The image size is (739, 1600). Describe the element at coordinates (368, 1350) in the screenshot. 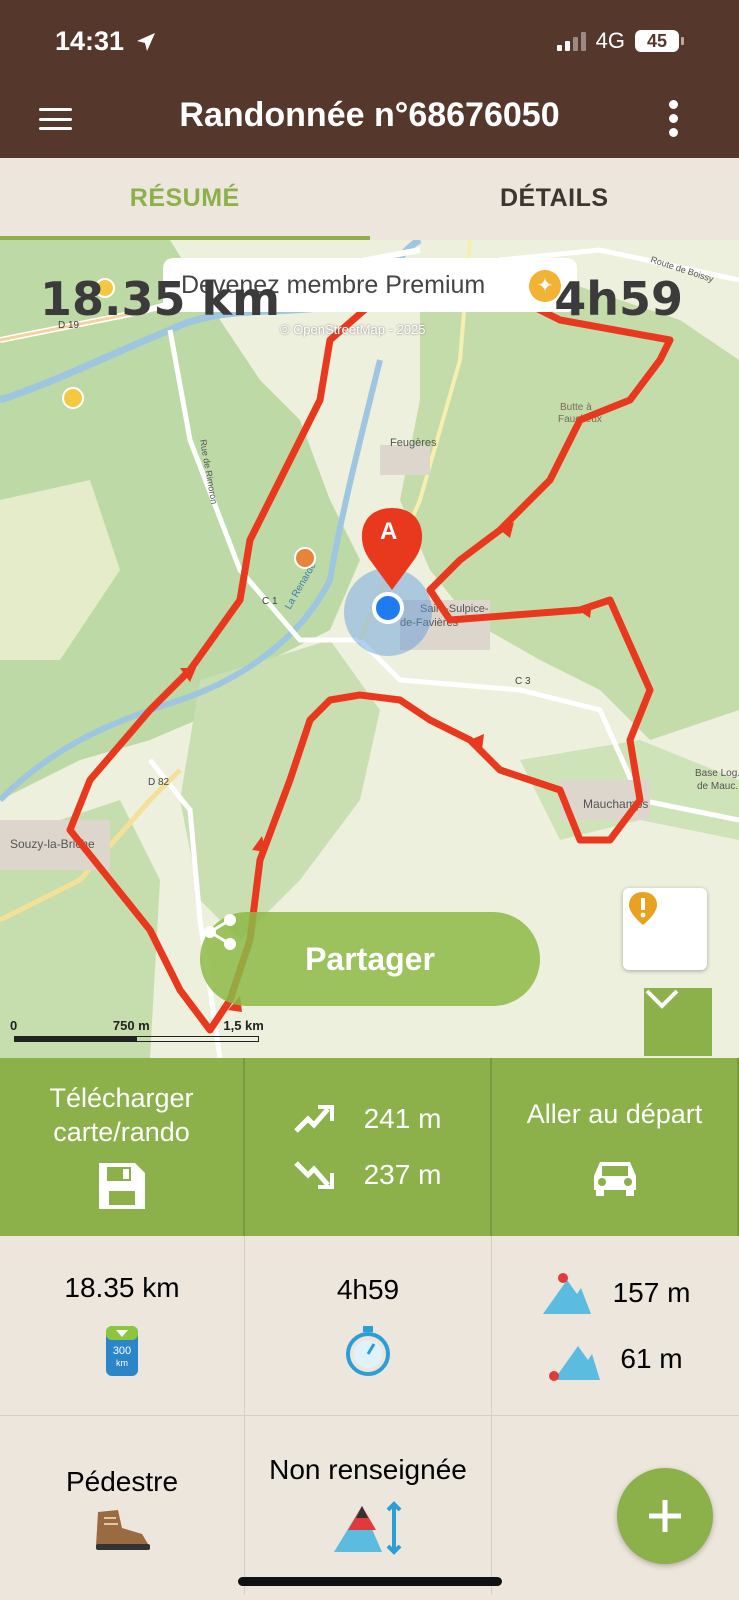

I see `stopwatch-icon` at that location.